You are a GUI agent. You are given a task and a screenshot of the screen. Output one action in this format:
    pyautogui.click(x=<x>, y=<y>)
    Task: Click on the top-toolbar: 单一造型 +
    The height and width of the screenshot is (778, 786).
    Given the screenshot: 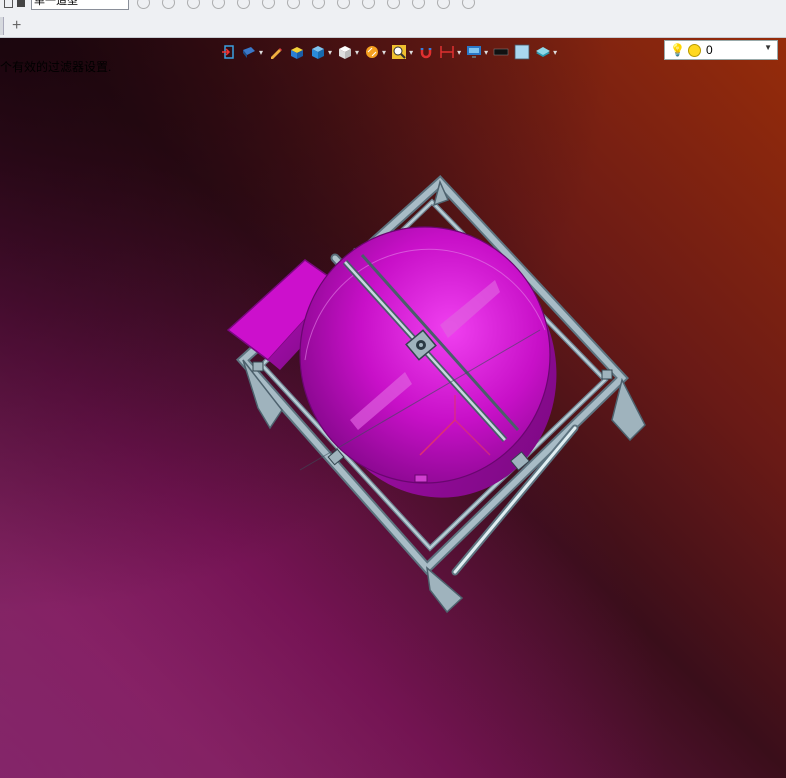 What is the action you would take?
    pyautogui.click(x=393, y=19)
    